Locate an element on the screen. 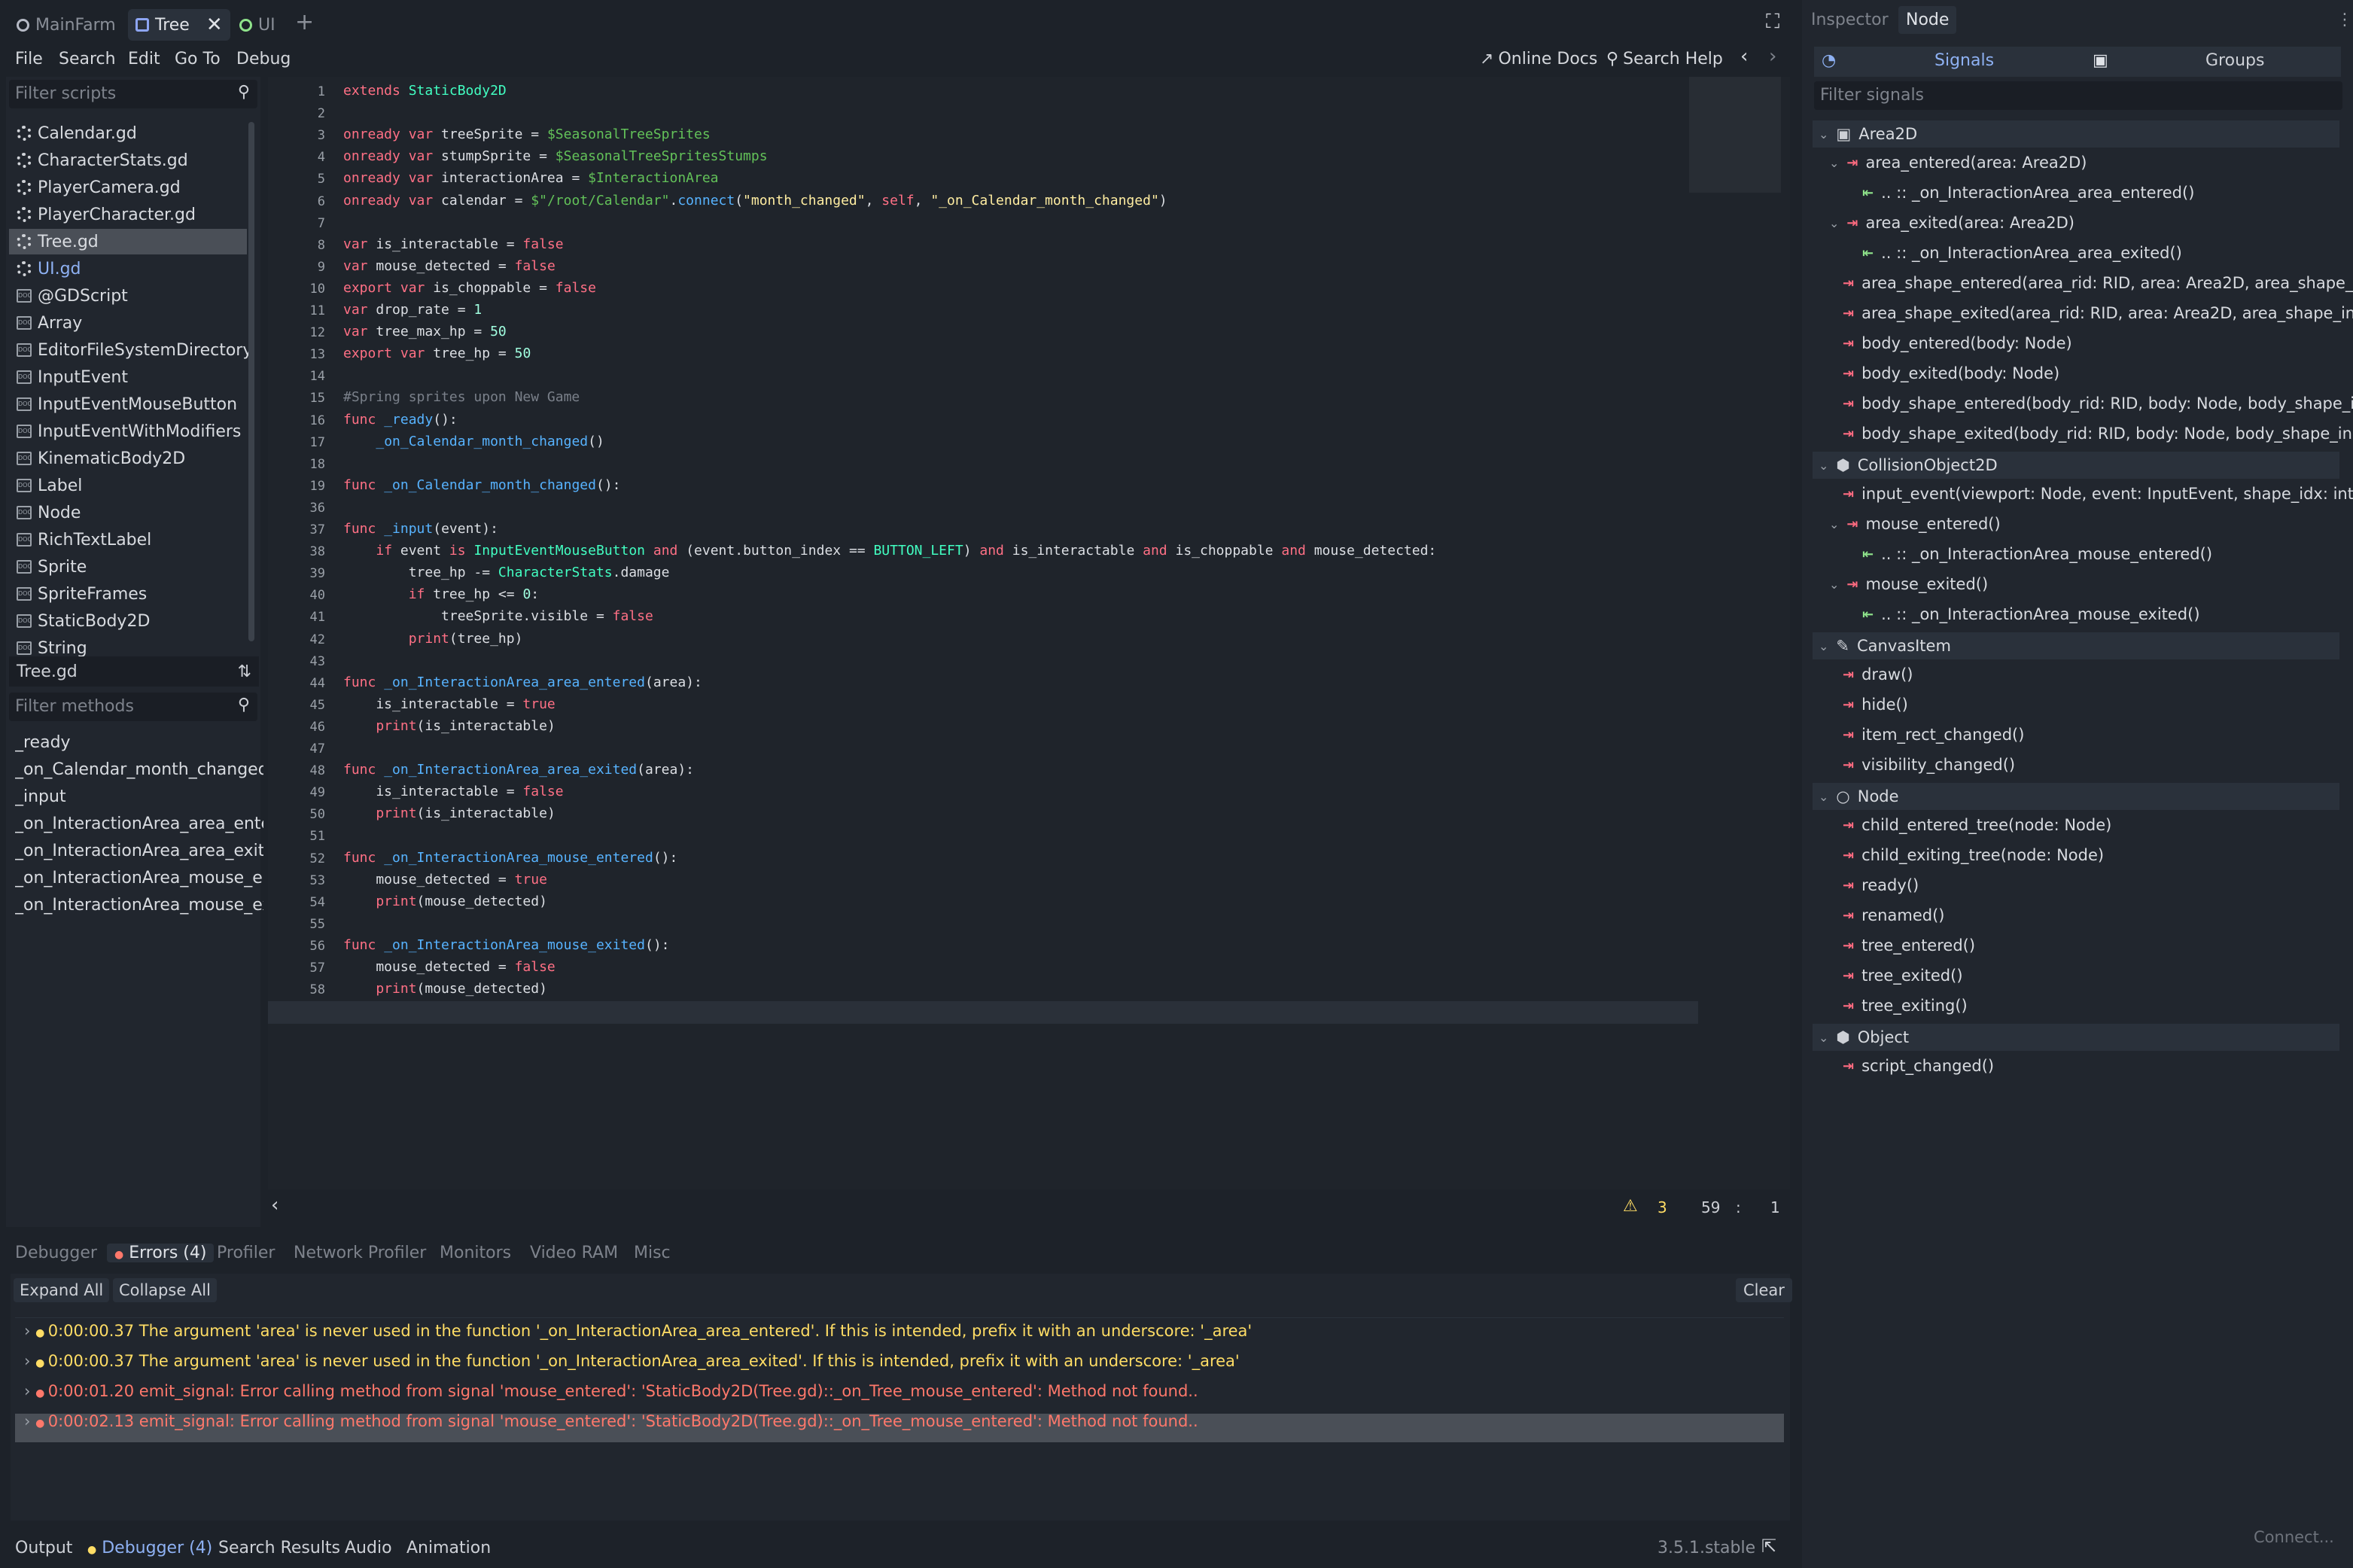  code-line: if tree_hp <= 0: is located at coordinates (441, 594).